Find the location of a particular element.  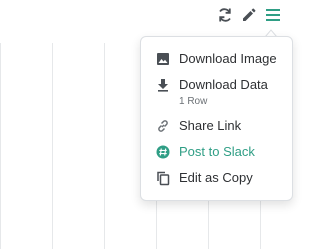

menu-item-download-data: Download Data 1 Row is located at coordinates (216, 92).